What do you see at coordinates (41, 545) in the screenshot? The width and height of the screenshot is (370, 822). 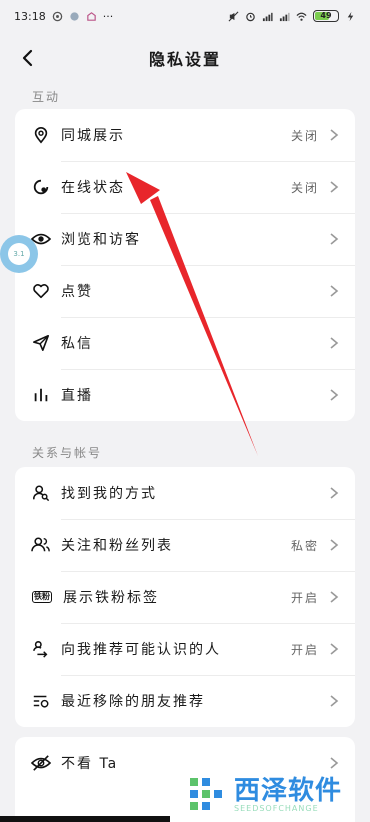 I see `users-icon` at bounding box center [41, 545].